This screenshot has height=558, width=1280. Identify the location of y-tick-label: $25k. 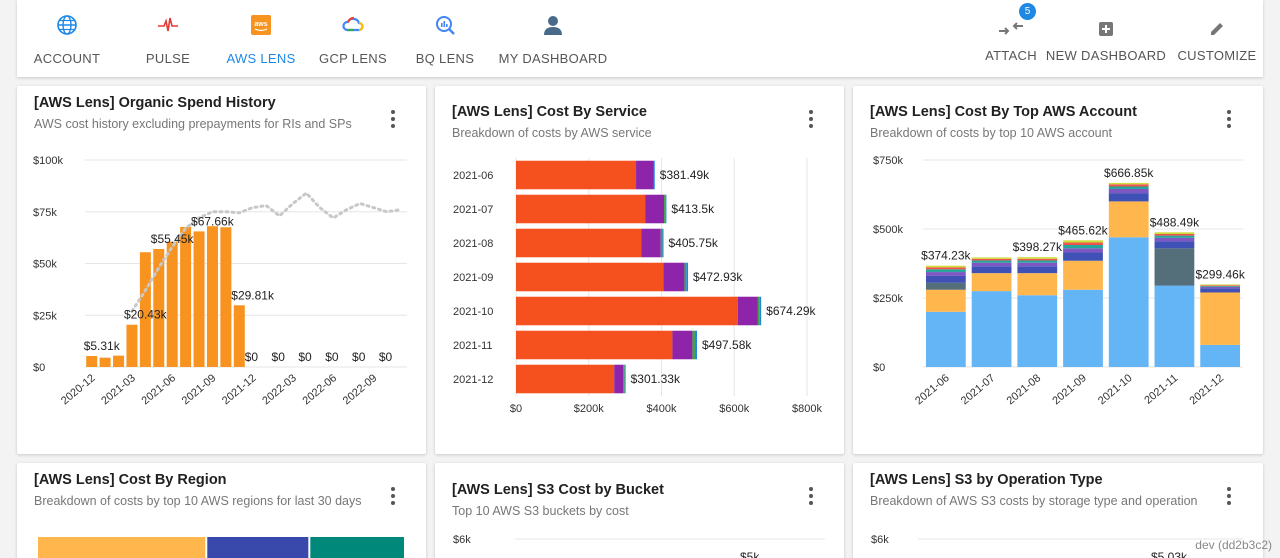
(45, 316).